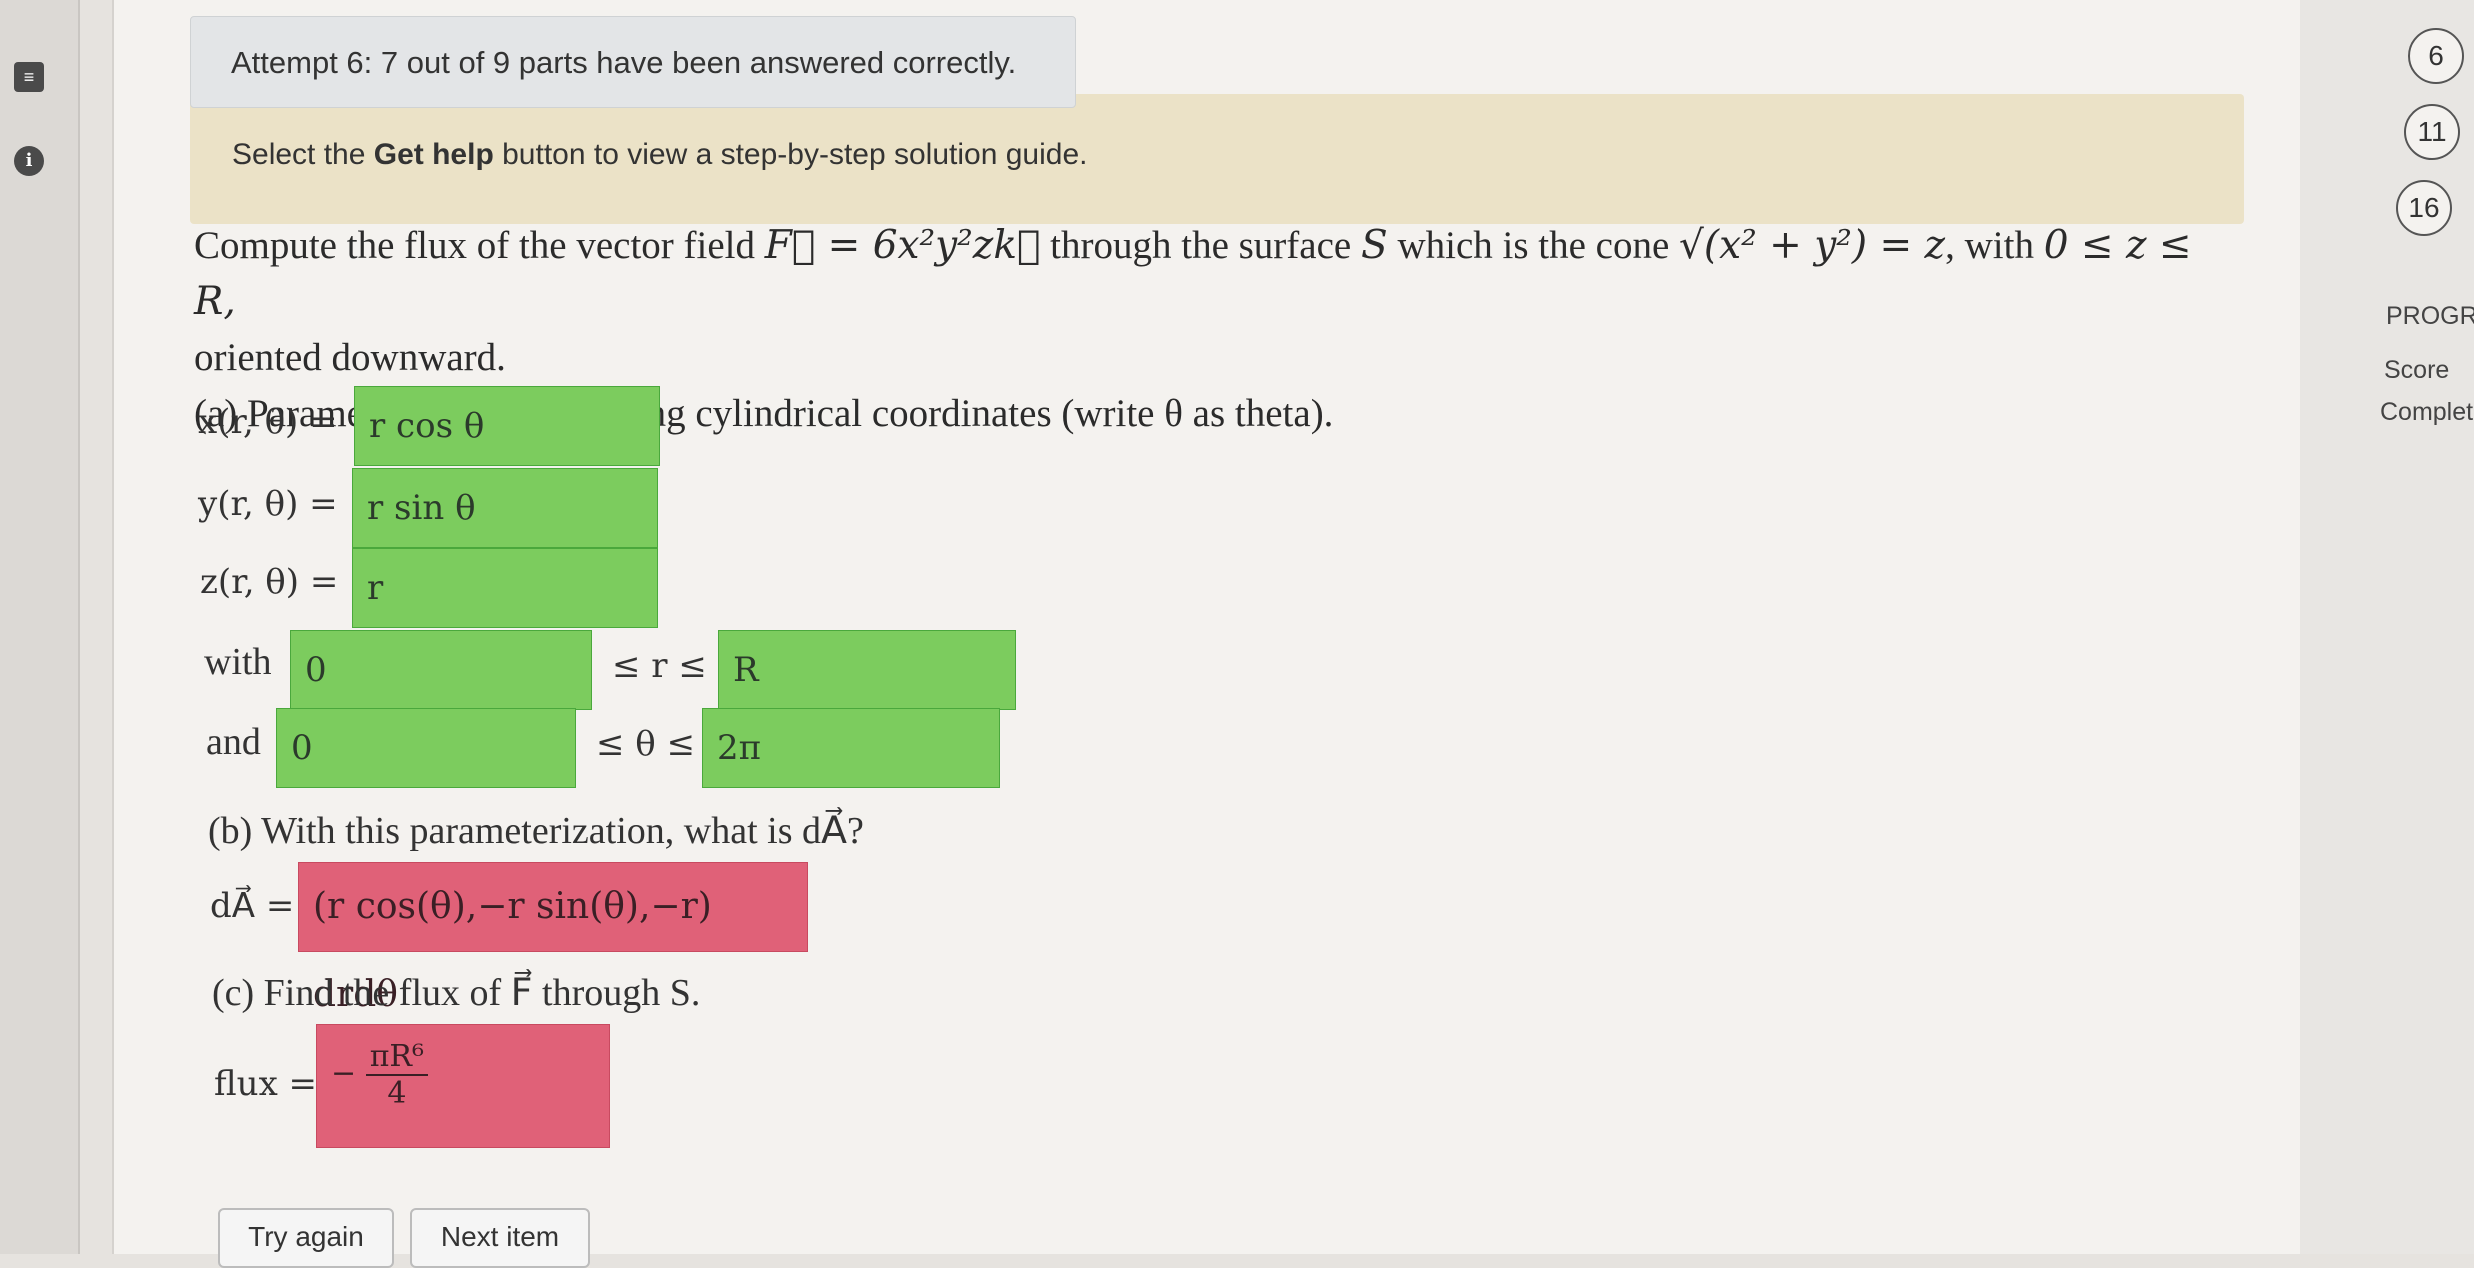  I want to click on right-panel: 6 11 16 PROGR Score Complet, so click(2387, 627).